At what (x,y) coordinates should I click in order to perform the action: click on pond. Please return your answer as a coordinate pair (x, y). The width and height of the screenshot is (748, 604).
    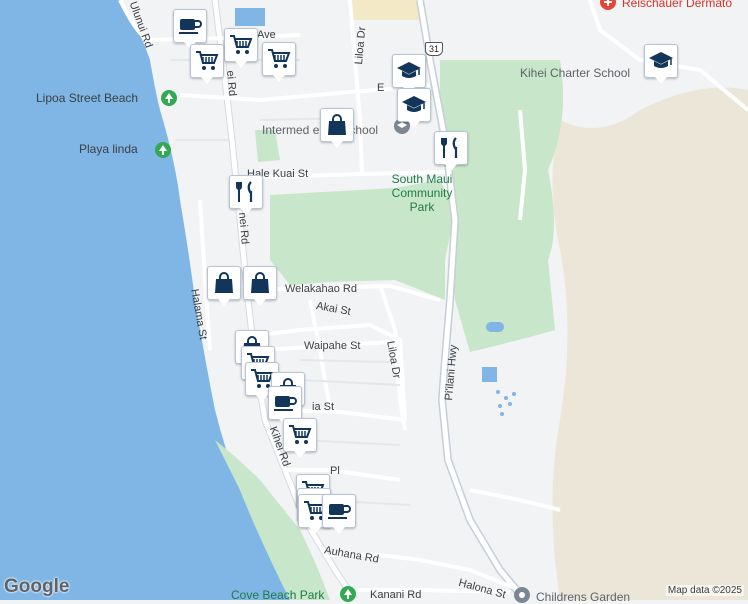
    Looking at the image, I should click on (495, 327).